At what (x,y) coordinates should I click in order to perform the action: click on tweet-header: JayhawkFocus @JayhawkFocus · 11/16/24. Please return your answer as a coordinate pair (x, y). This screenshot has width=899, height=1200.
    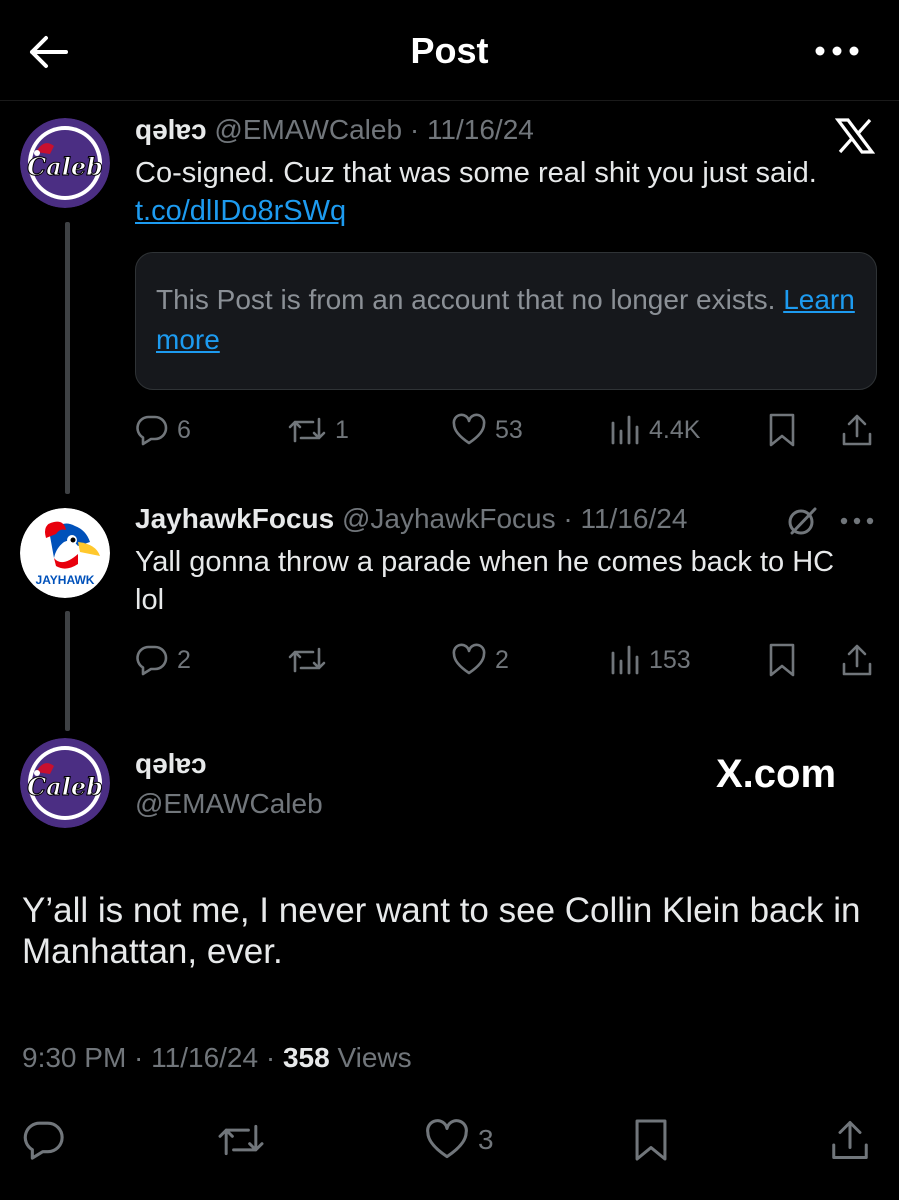
    Looking at the image, I should click on (411, 518).